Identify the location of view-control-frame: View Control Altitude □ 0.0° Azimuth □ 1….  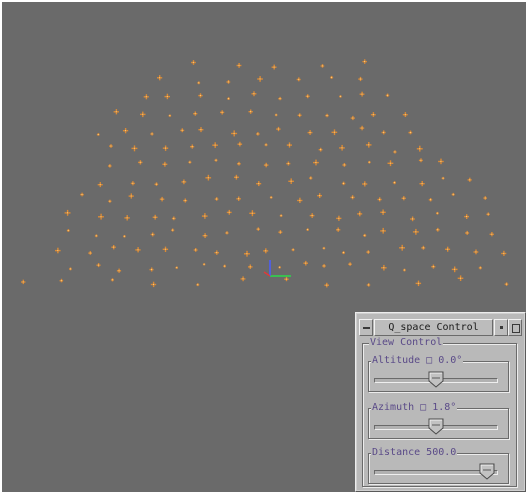
(439, 412).